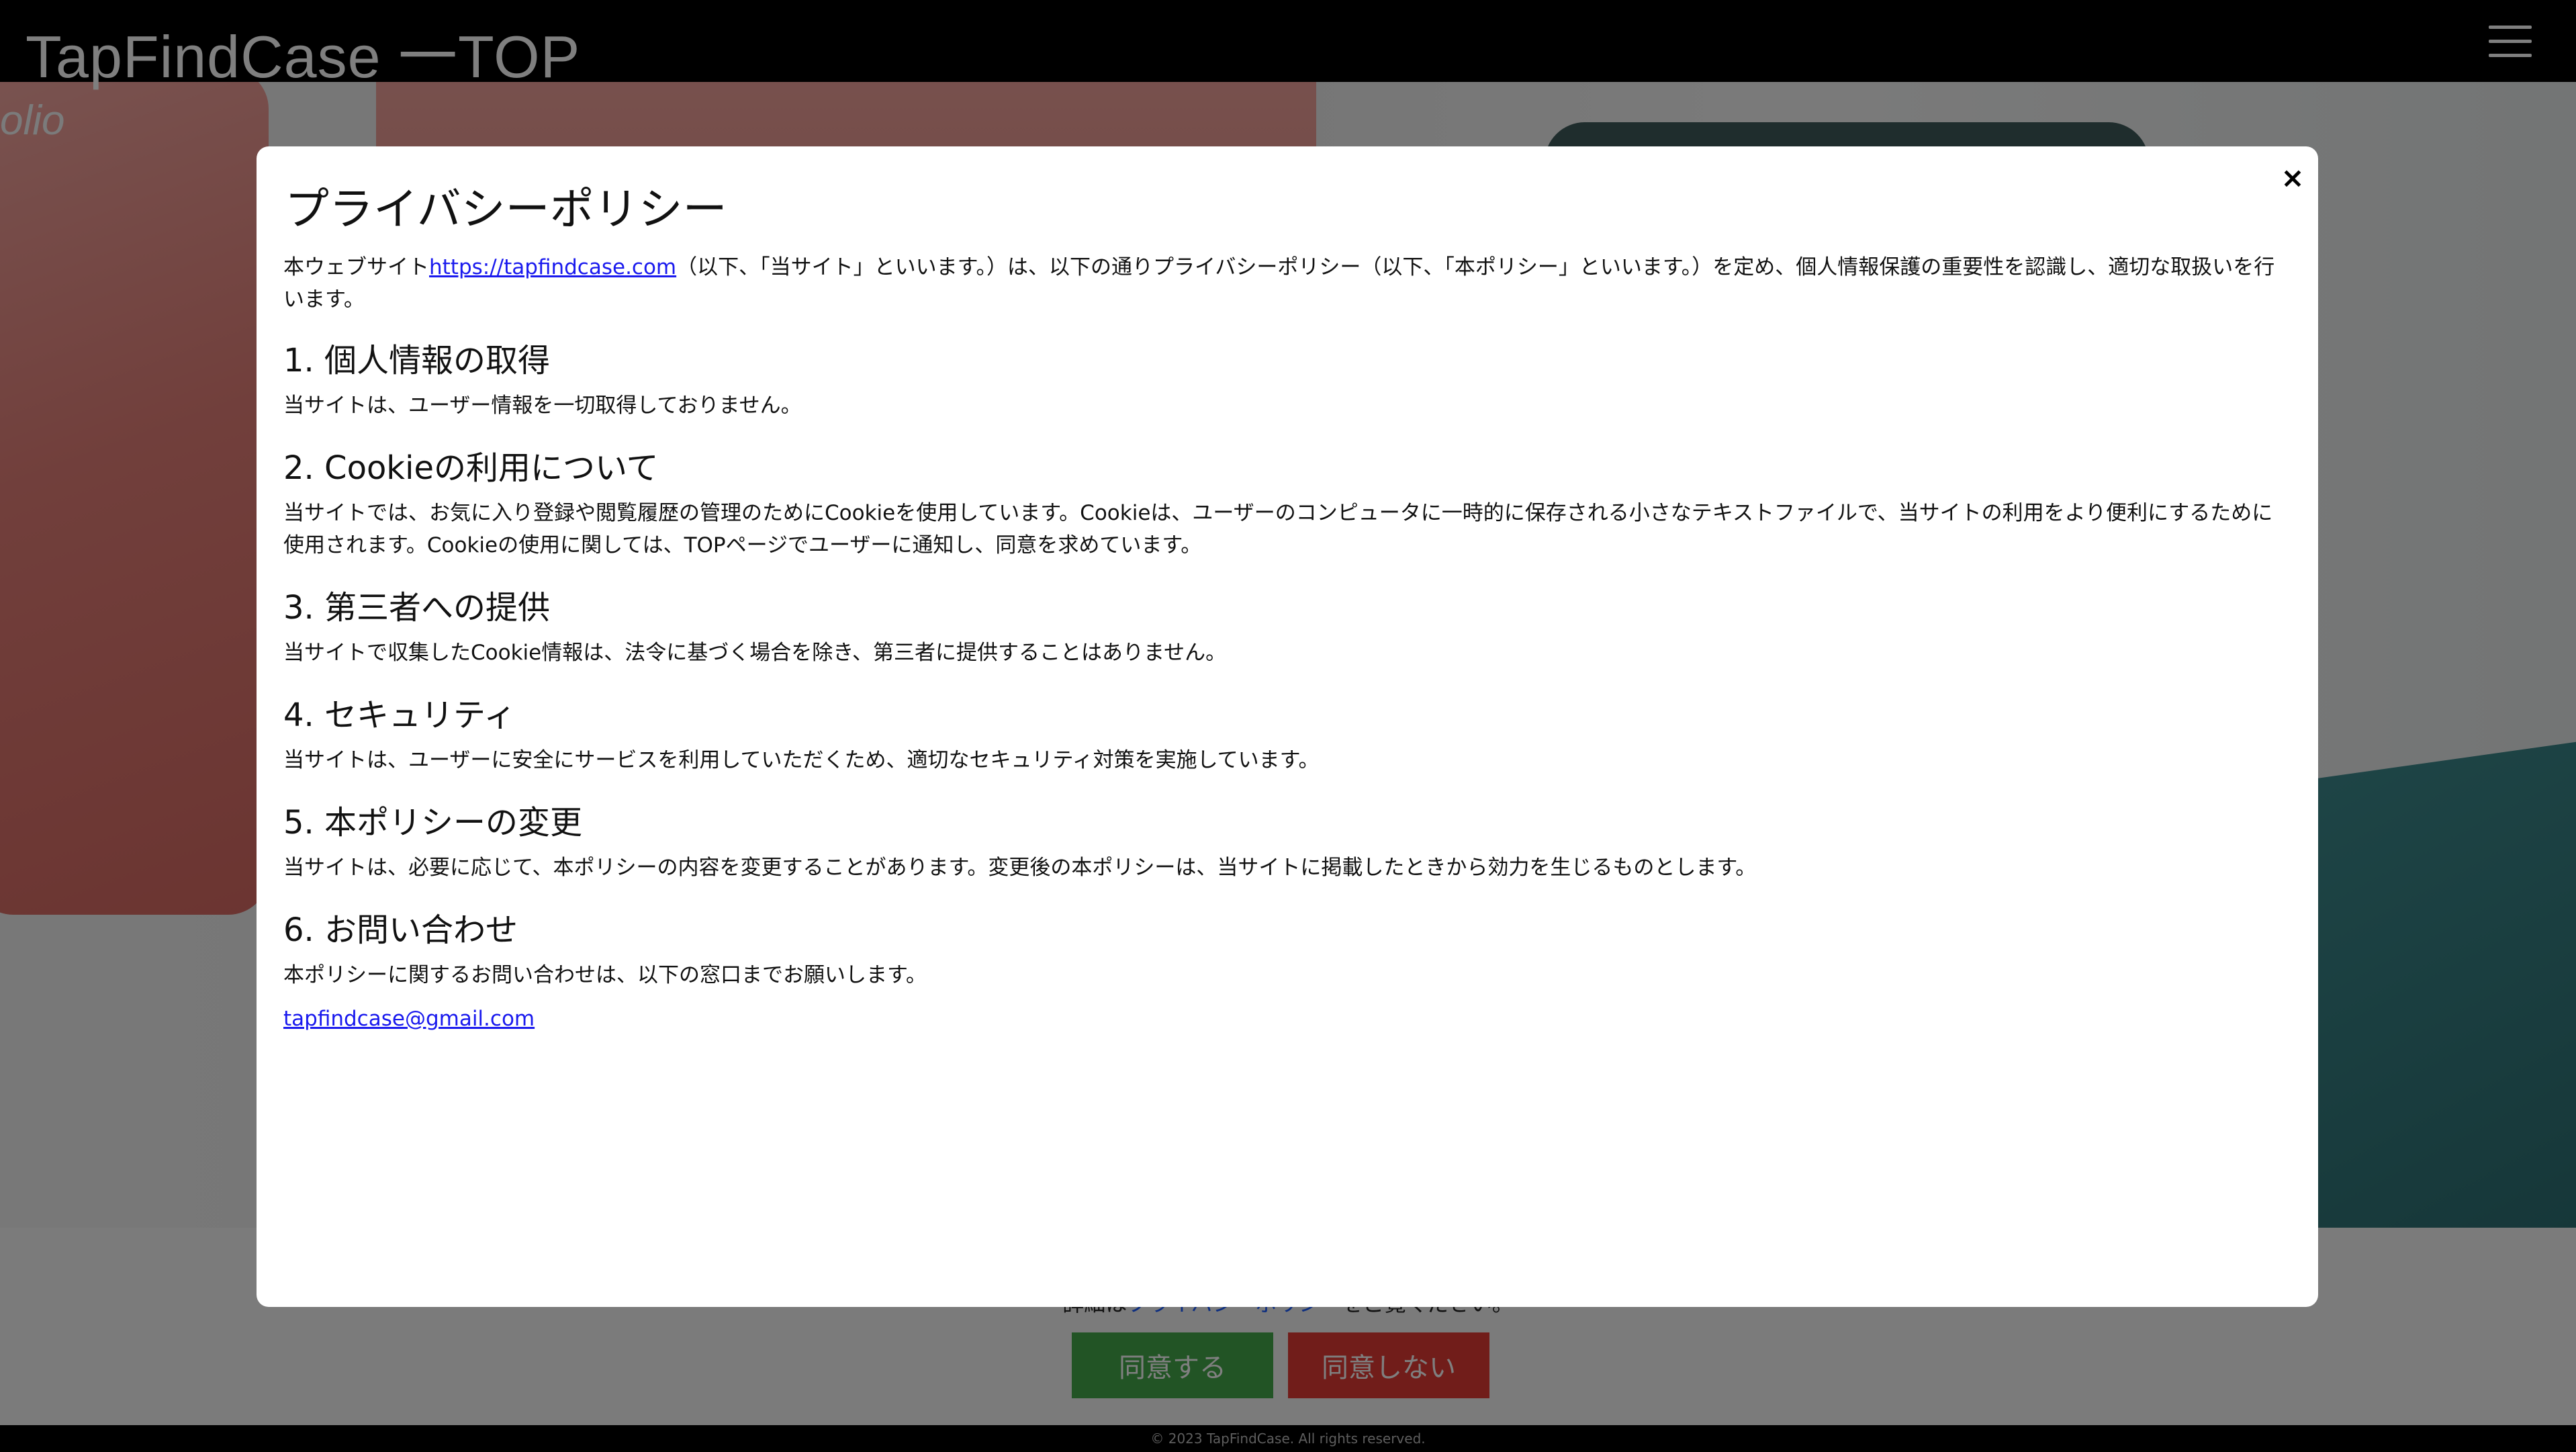 The image size is (2576, 1452). What do you see at coordinates (409, 1019) in the screenshot?
I see `contact-email-link: tapfindcase@gmail.com` at bounding box center [409, 1019].